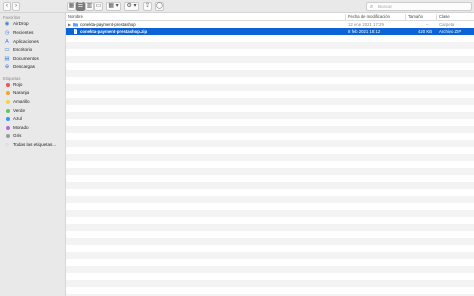  I want to click on sidebar-item-label: Verde, so click(19, 110).